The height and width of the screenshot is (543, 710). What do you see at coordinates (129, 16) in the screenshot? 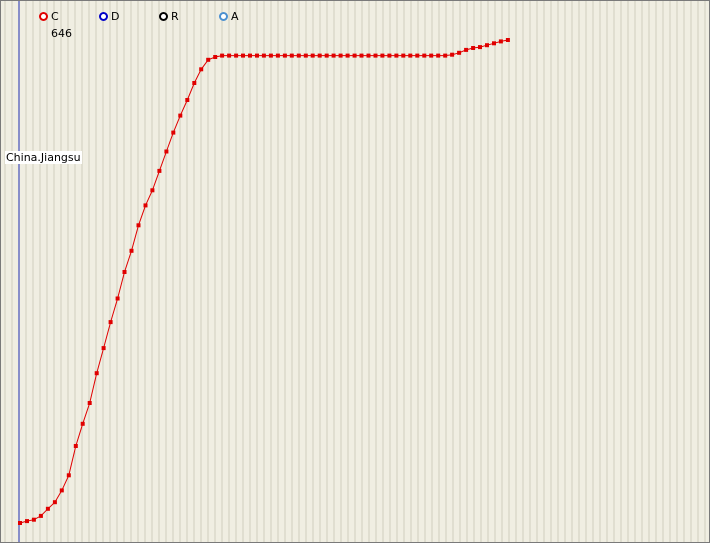
I see `legend-item-d: D` at bounding box center [129, 16].